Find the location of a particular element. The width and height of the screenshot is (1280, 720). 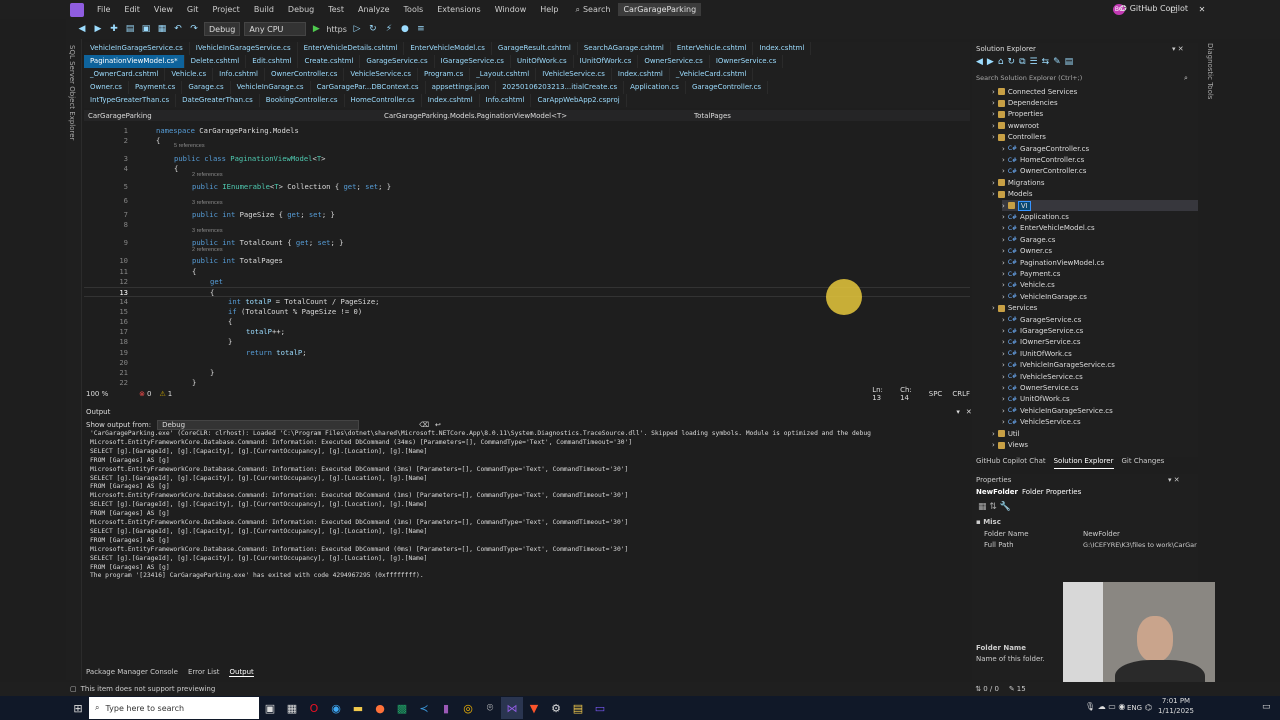

code-line: 1 namespace CarGarageParking.Models is located at coordinates (527, 131).